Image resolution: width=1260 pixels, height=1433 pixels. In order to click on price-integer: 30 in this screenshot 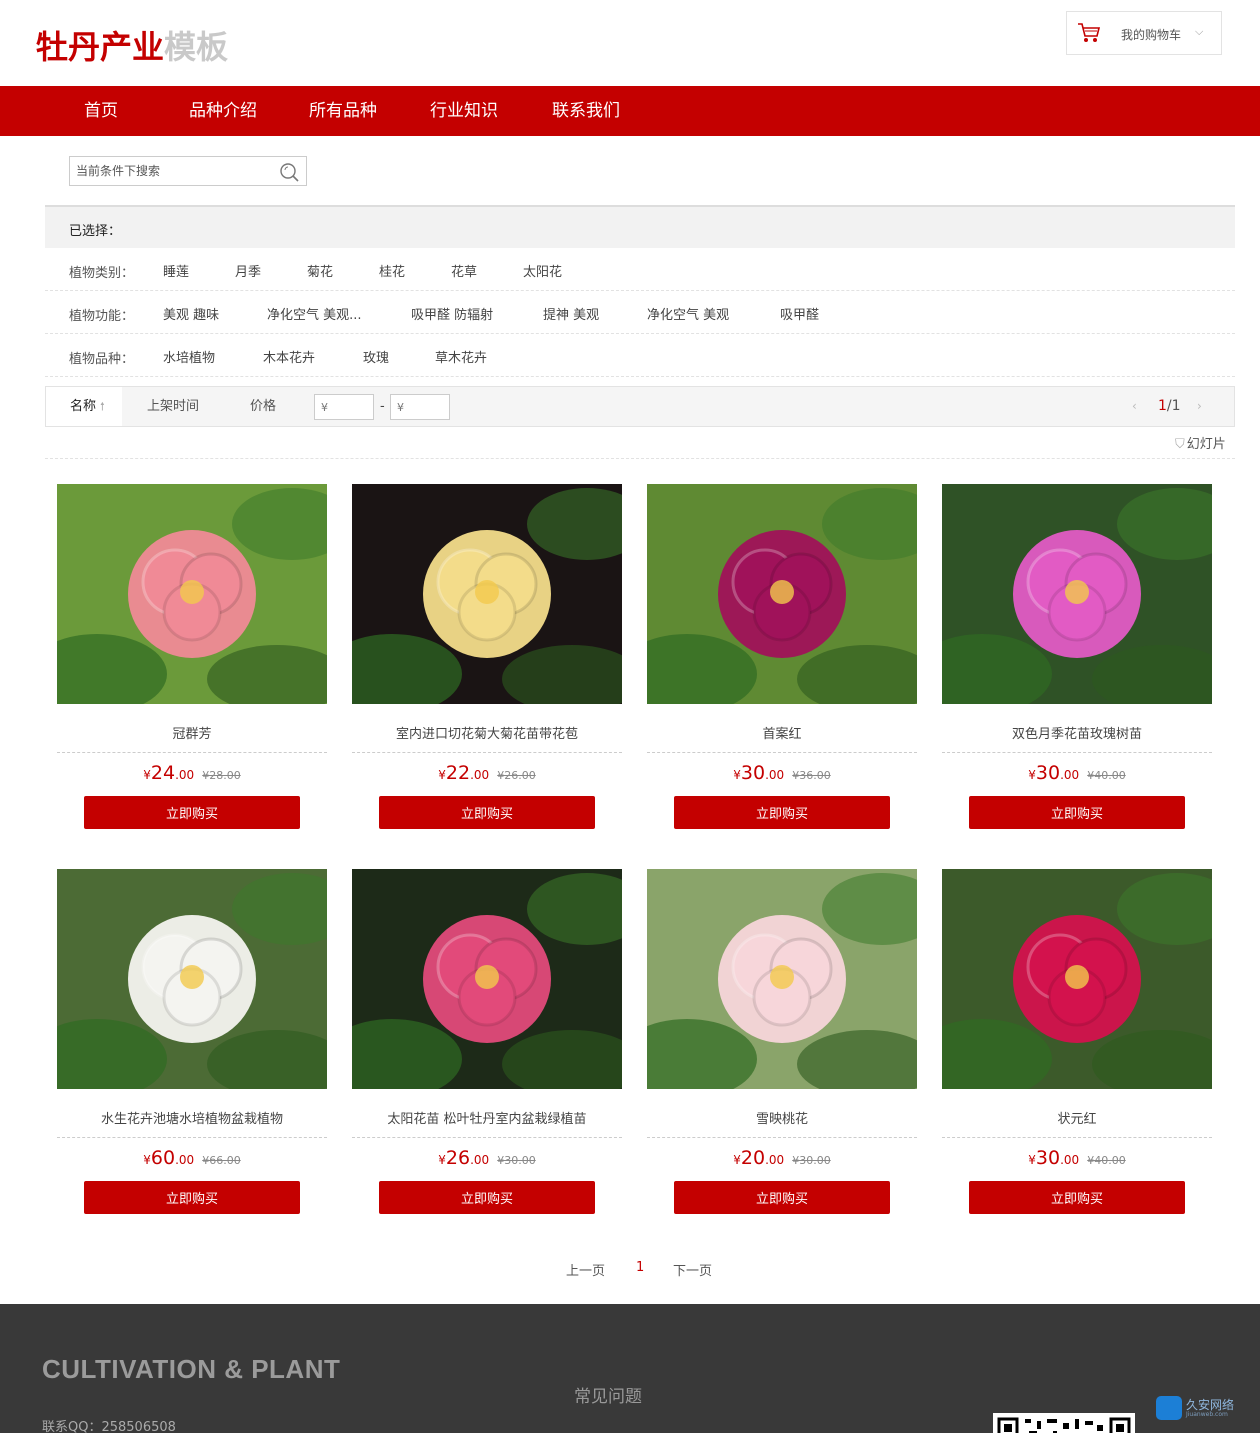, I will do `click(753, 773)`.